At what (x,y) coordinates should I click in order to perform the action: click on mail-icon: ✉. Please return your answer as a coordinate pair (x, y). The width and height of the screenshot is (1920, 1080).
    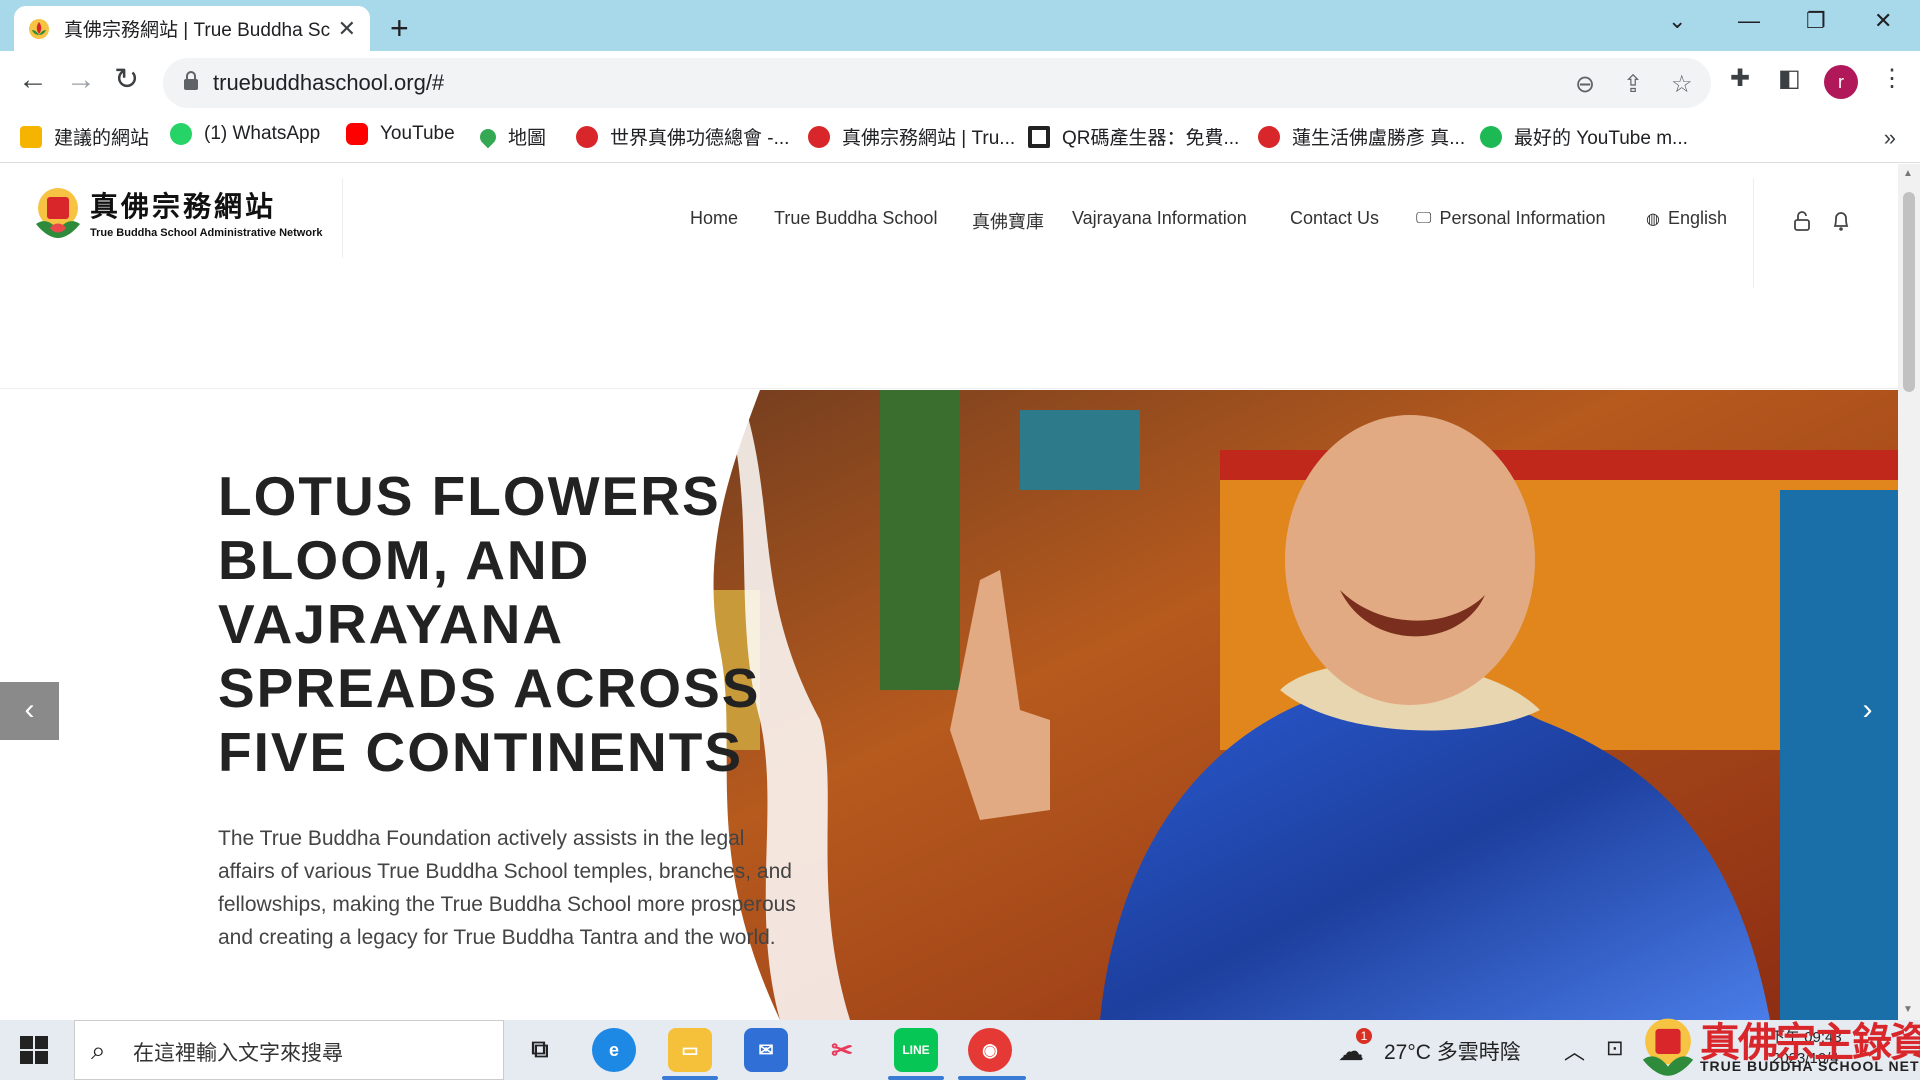
    Looking at the image, I should click on (766, 1050).